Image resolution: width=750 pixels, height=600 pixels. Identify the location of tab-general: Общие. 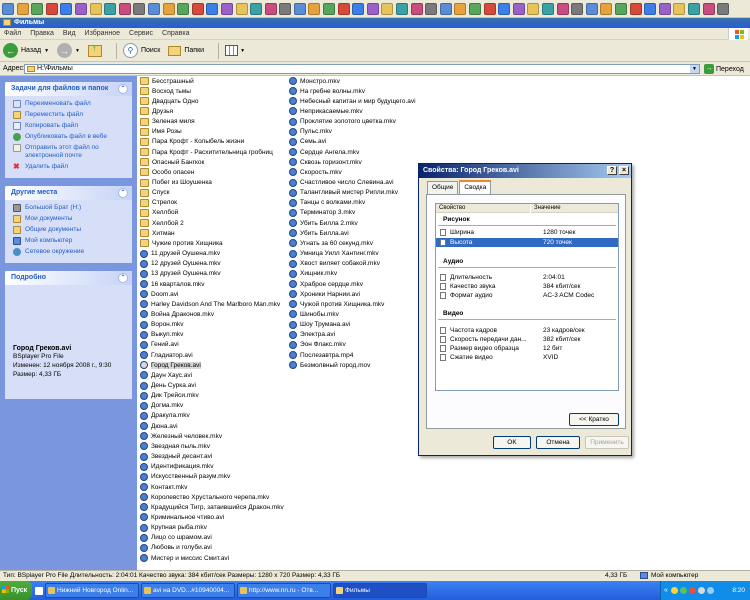
(443, 187).